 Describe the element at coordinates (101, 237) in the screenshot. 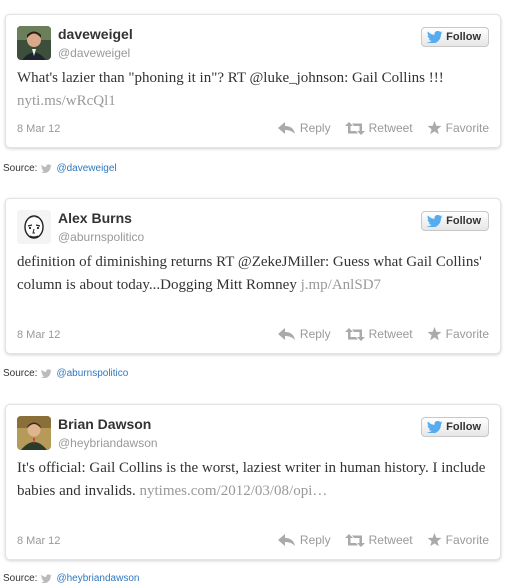

I see `username: @aburnspolitico` at that location.